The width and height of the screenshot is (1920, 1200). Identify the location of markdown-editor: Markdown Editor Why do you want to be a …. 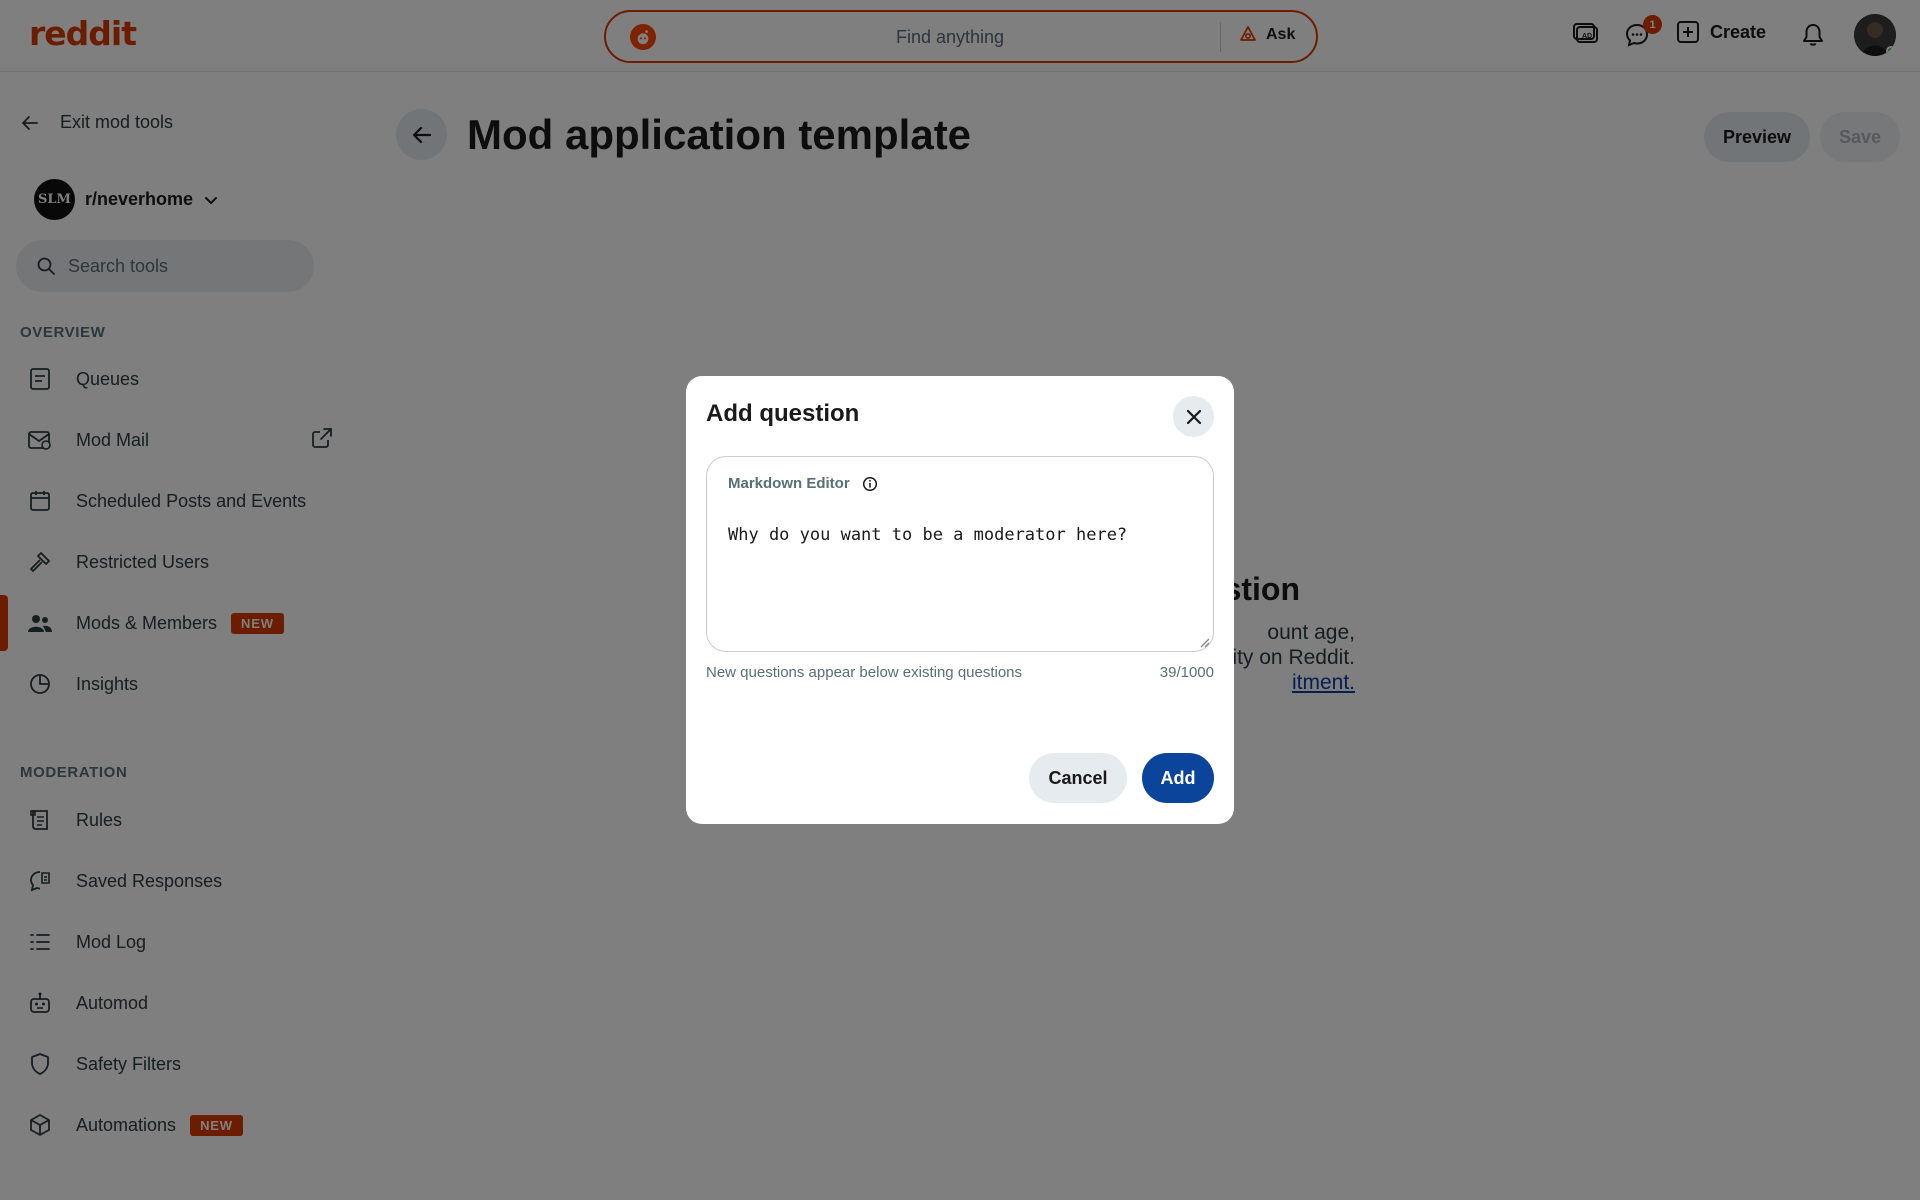
(960, 554).